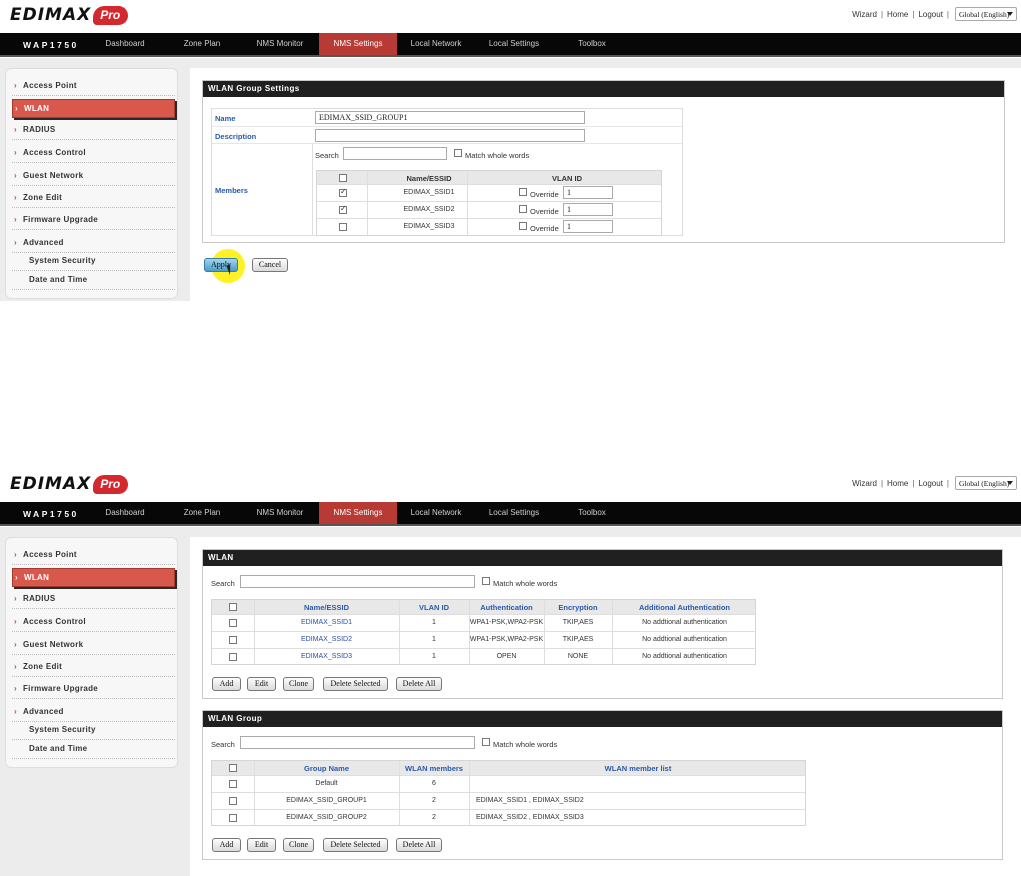 This screenshot has width=1021, height=876. What do you see at coordinates (270, 265) in the screenshot?
I see `cancel-button: Cancel` at bounding box center [270, 265].